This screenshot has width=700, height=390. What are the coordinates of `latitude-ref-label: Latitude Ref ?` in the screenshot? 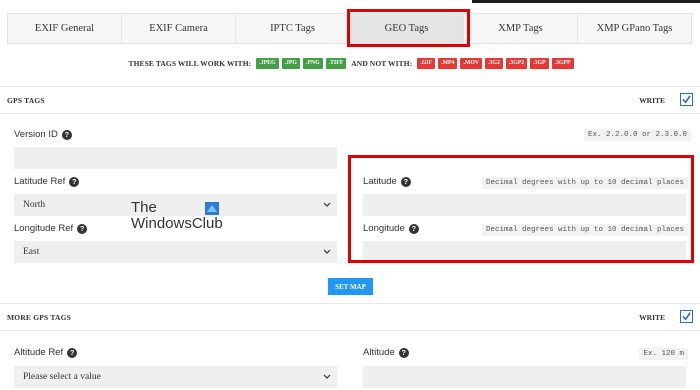 It's located at (47, 181).